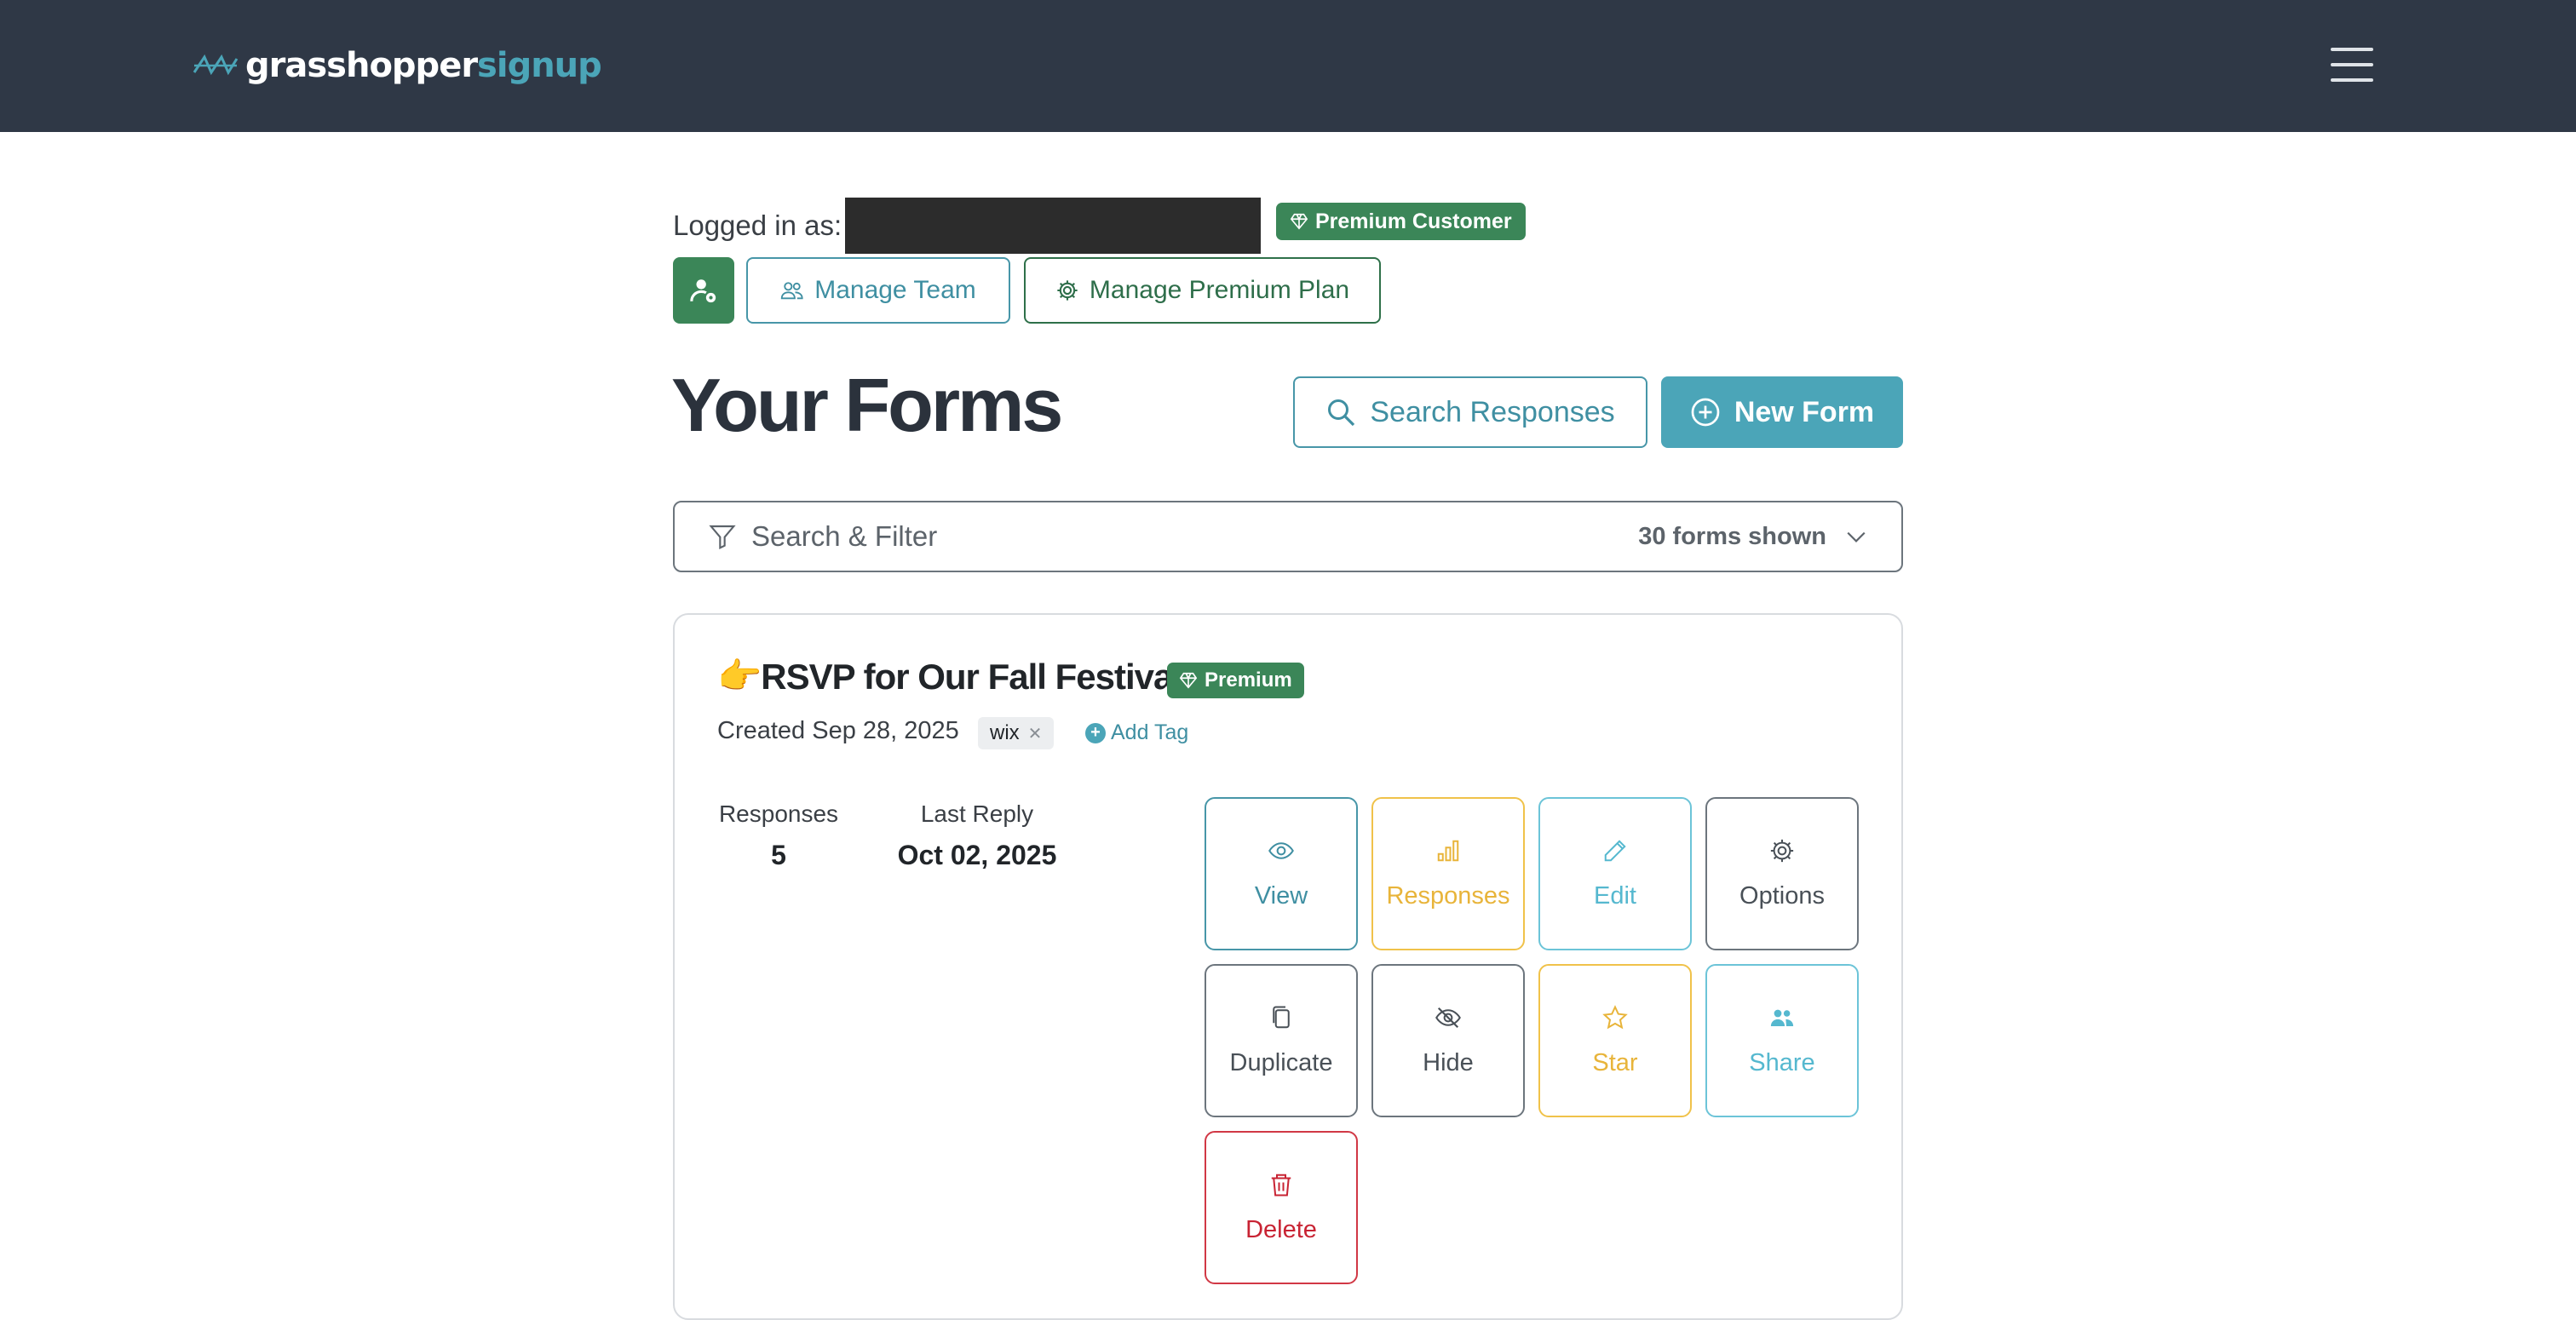 The image size is (2576, 1320). What do you see at coordinates (1782, 895) in the screenshot?
I see `options-label: Options` at bounding box center [1782, 895].